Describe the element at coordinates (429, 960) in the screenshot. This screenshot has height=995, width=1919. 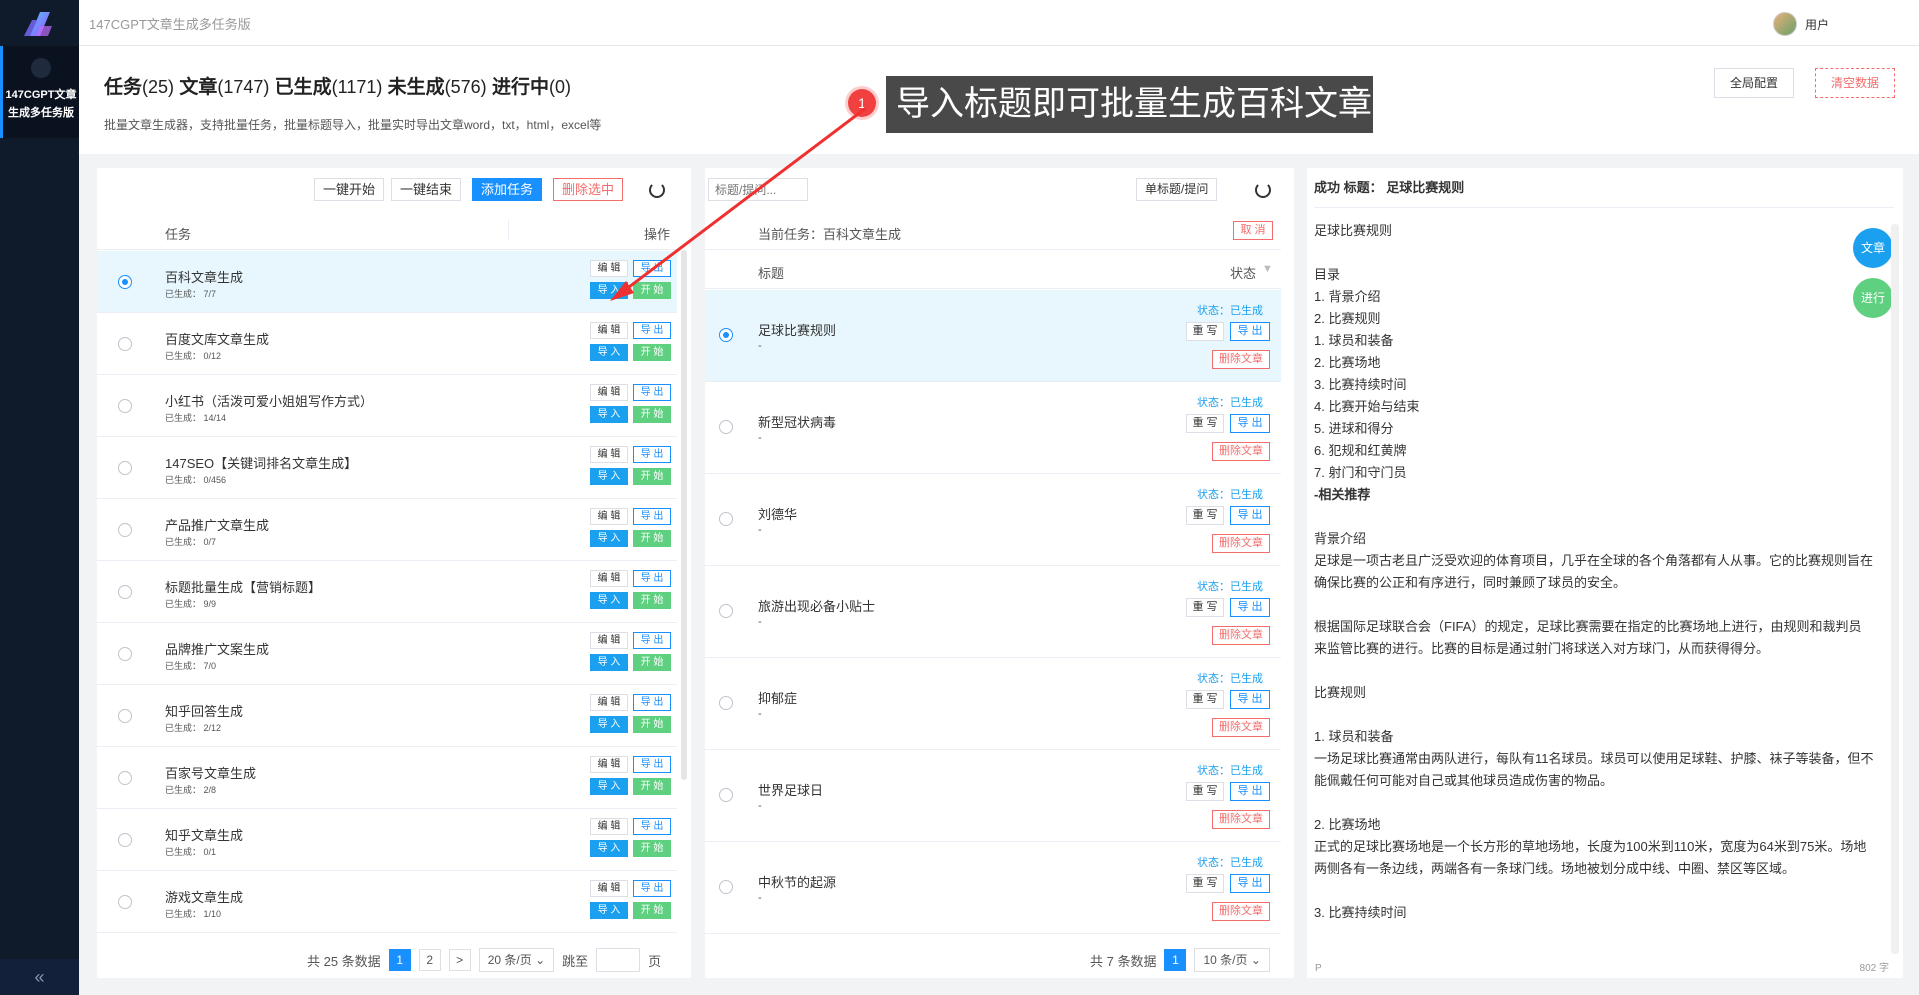
I see `page-2-button: 2` at that location.